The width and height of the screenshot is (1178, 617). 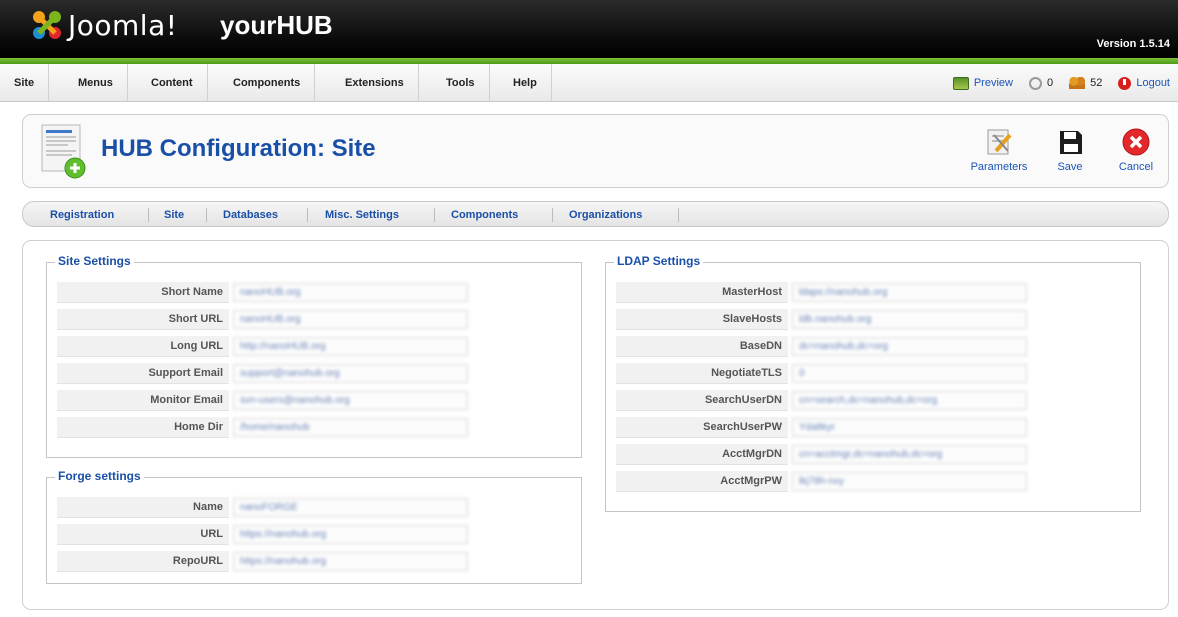 What do you see at coordinates (174, 215) in the screenshot?
I see `tab-site: Site` at bounding box center [174, 215].